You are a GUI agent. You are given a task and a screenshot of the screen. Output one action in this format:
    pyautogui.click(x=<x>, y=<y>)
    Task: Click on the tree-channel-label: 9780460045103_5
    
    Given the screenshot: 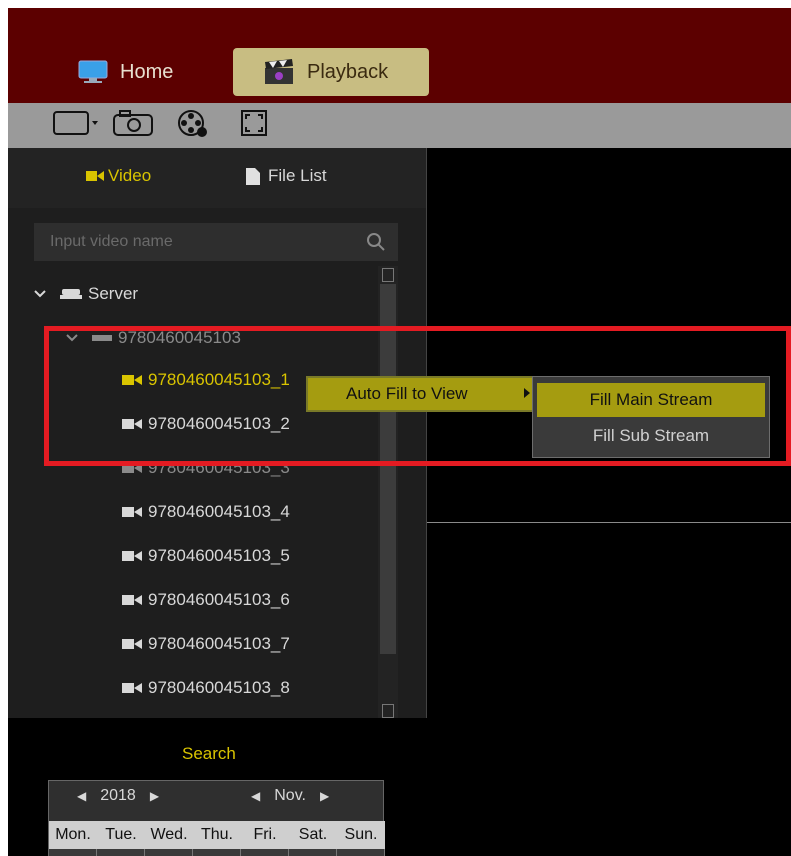 What is the action you would take?
    pyautogui.click(x=219, y=555)
    